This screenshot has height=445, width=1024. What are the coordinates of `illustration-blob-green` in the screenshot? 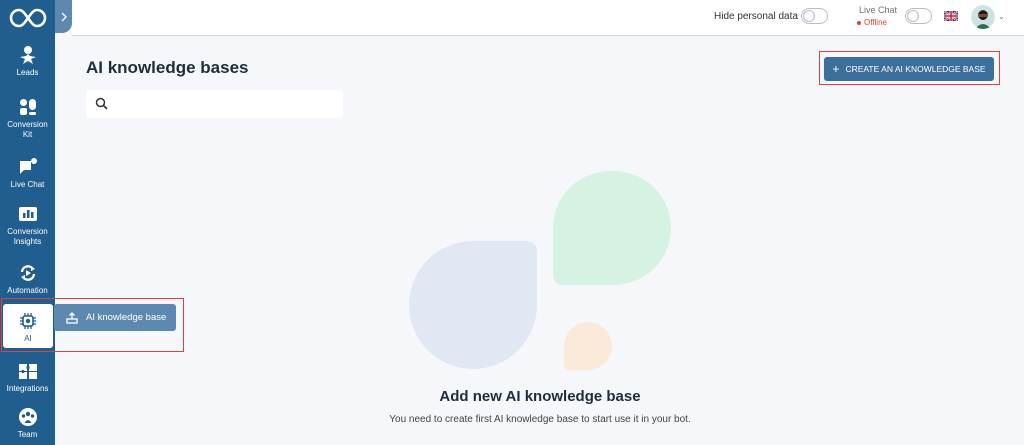 It's located at (612, 228).